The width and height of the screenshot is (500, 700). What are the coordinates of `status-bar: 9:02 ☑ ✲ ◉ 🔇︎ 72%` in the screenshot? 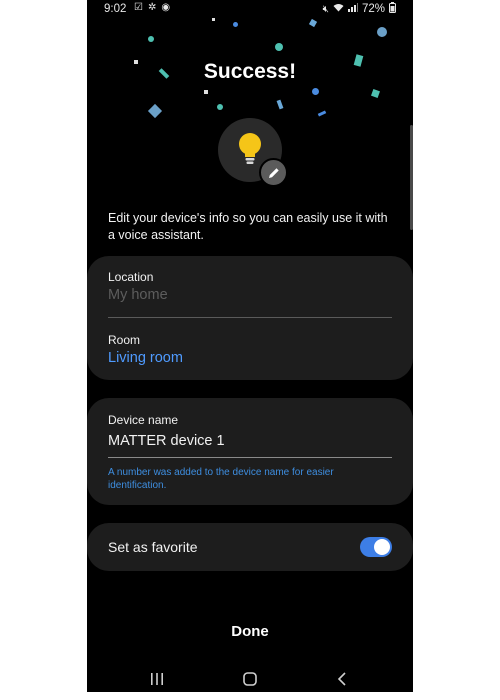 It's located at (250, 9).